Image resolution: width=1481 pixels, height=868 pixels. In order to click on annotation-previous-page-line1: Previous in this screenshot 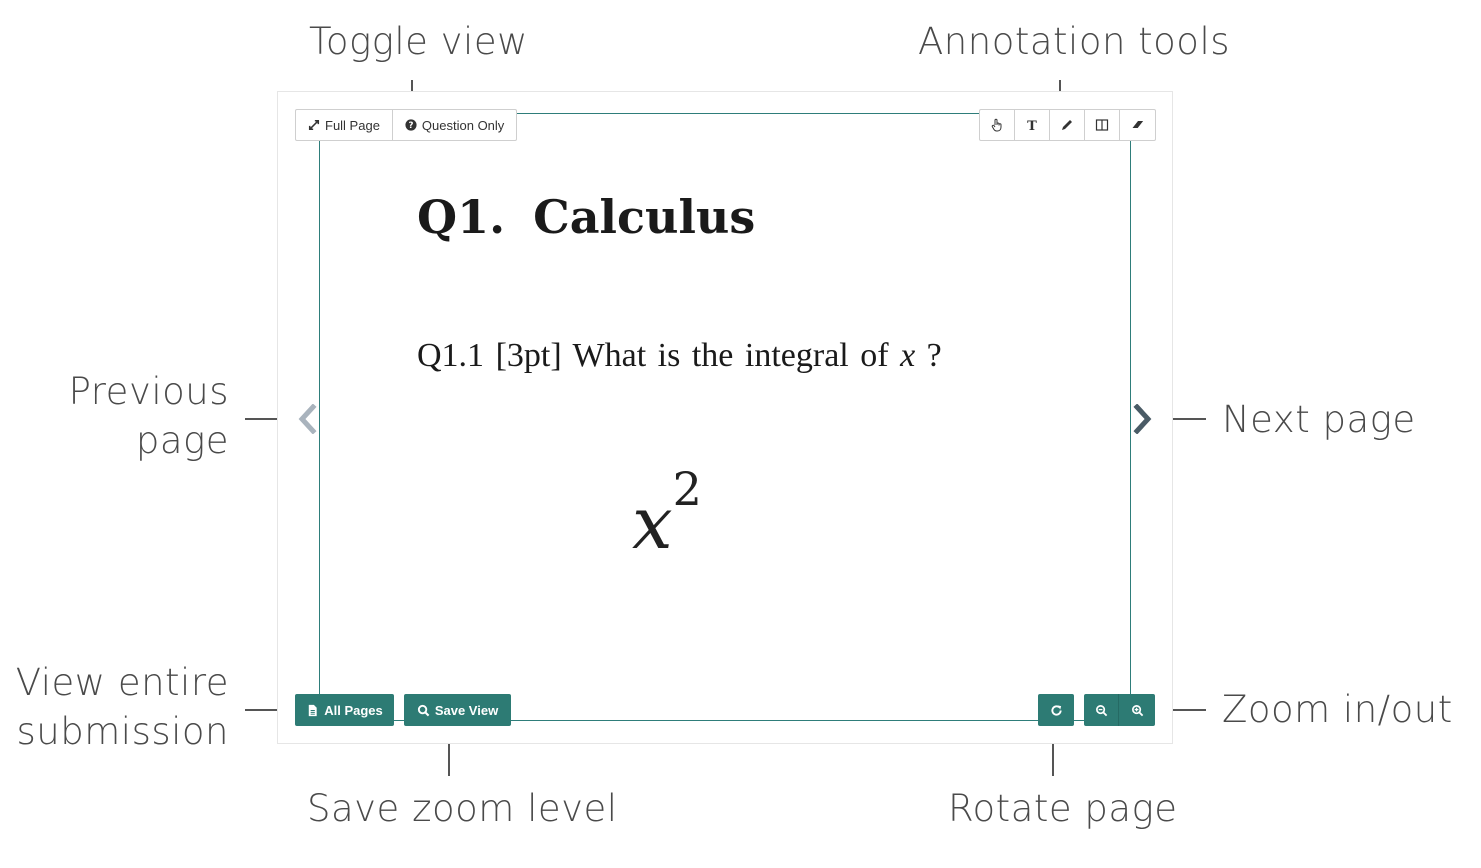, I will do `click(148, 391)`.